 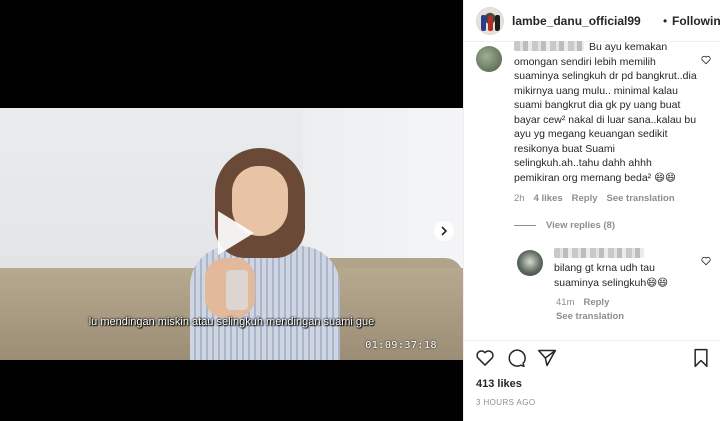 What do you see at coordinates (401, 345) in the screenshot?
I see `video-timestamp: 01:09:37:18` at bounding box center [401, 345].